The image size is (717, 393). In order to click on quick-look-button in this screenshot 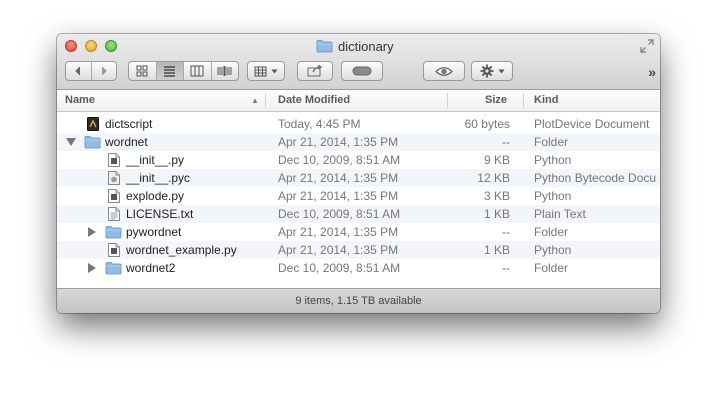, I will do `click(444, 71)`.